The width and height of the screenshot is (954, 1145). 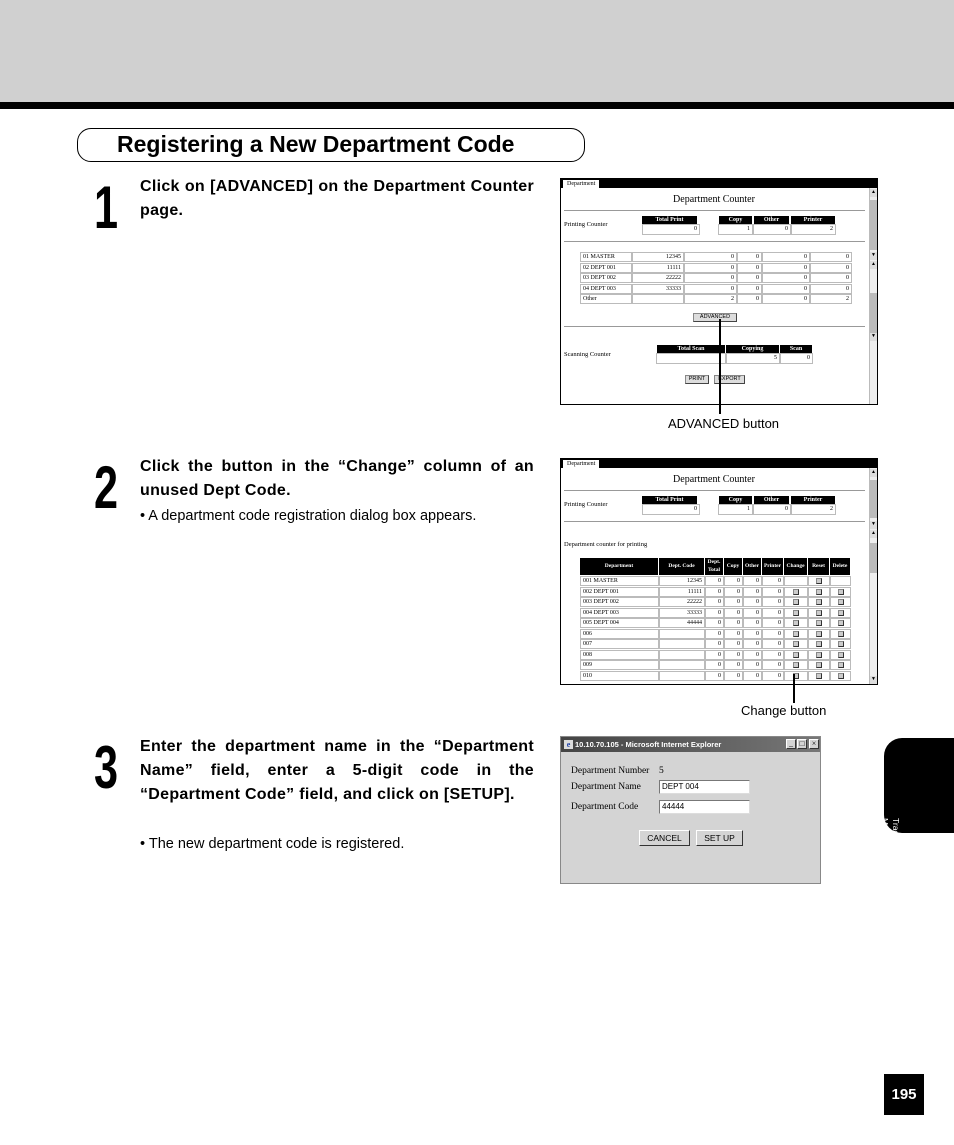 I want to click on dept-code-label: Department Code, so click(x=605, y=807).